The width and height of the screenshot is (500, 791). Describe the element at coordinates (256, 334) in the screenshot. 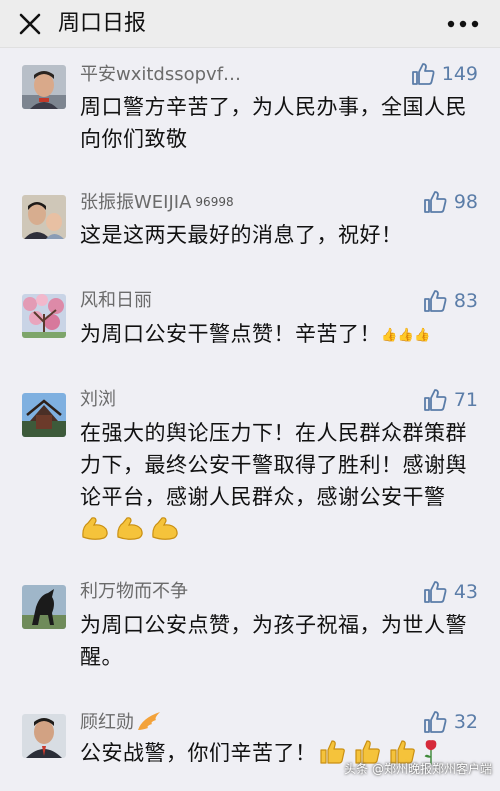

I see `comment-text: 为周口公安干警点赞！辛苦了！👍👍👍` at that location.